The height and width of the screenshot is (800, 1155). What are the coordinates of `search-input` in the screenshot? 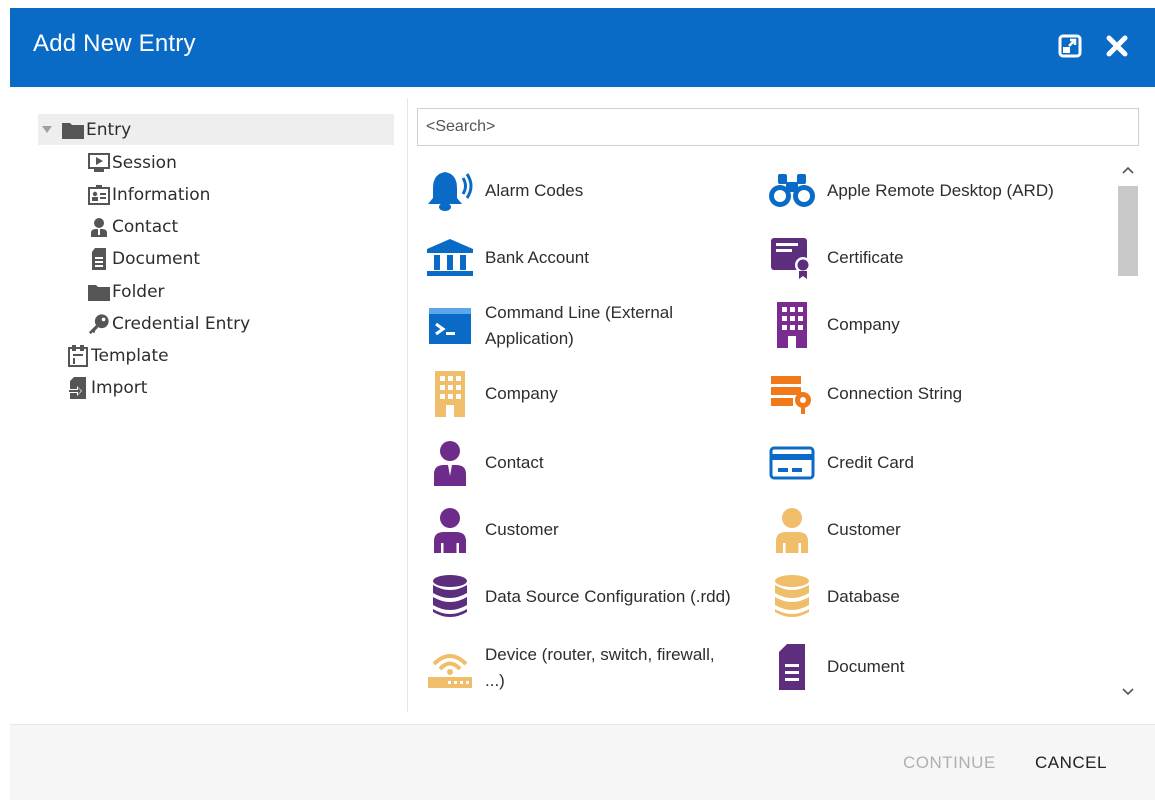 It's located at (778, 127).